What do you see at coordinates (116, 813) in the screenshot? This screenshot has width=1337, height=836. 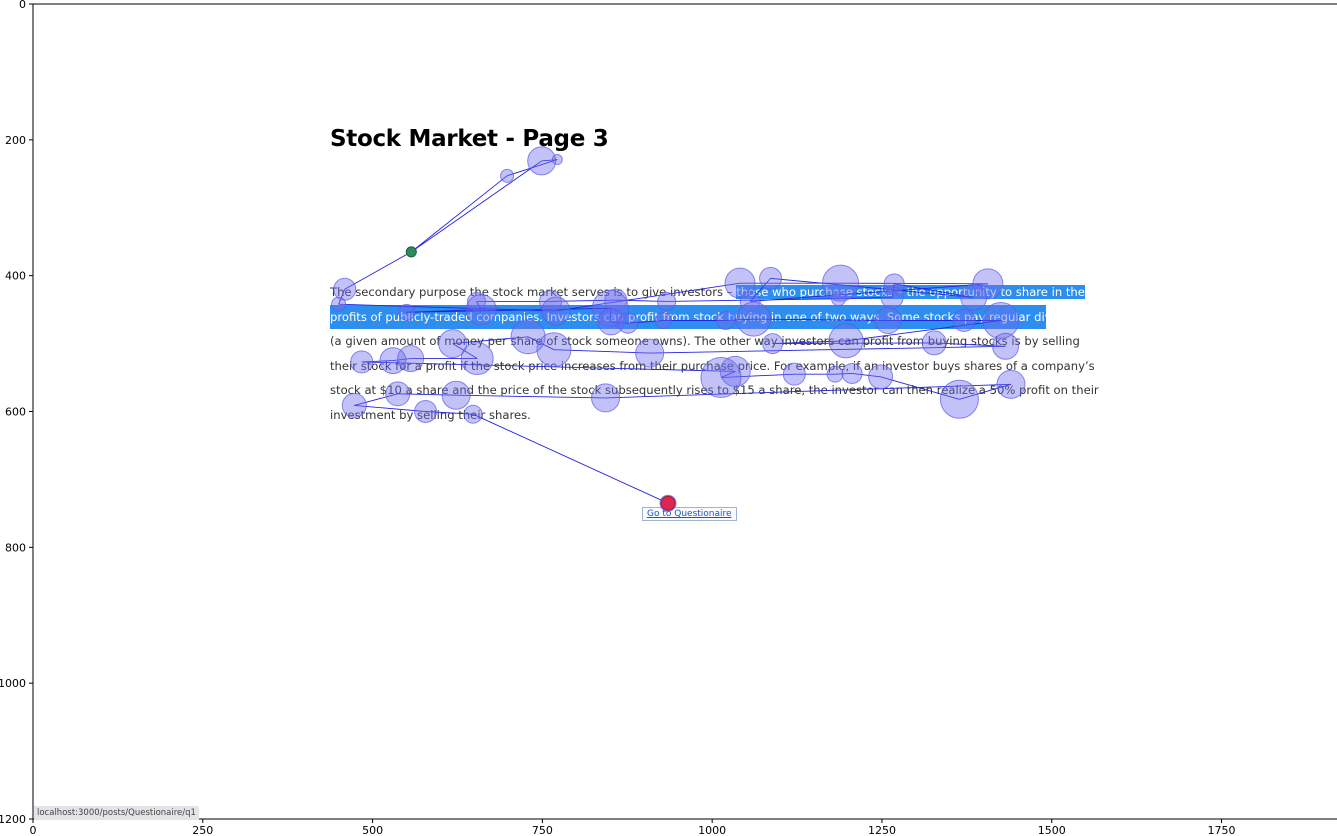 I see `status-bar-url: localhost:3000/posts/Questionaire/q1` at bounding box center [116, 813].